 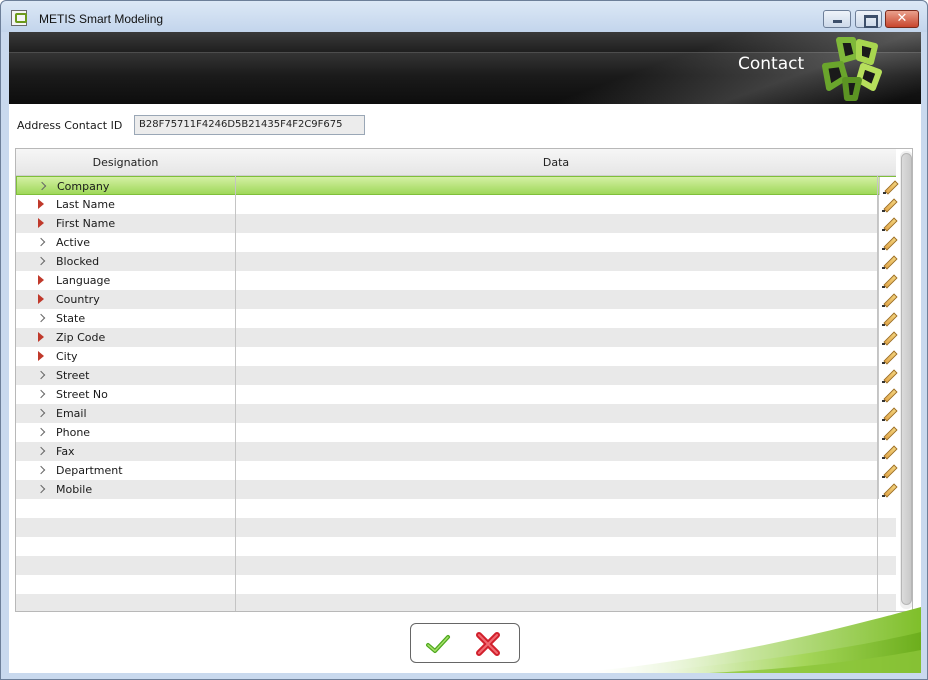 I want to click on vertical-scrollbar, so click(x=906, y=380).